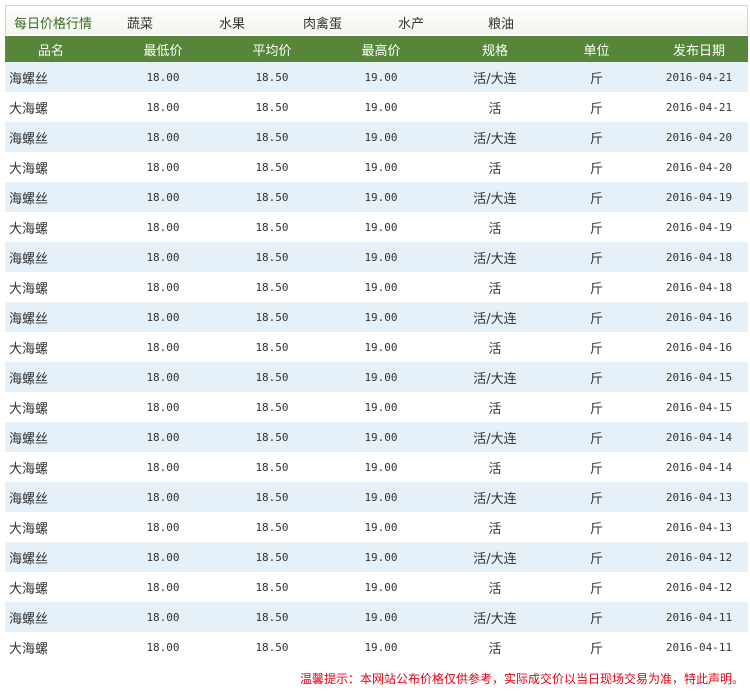 The image size is (750, 691). Describe the element at coordinates (376, 317) in the screenshot. I see `table-row: 海螺丝 18.00 18.50 19.00 活/大连 斤 2016-04-16` at that location.